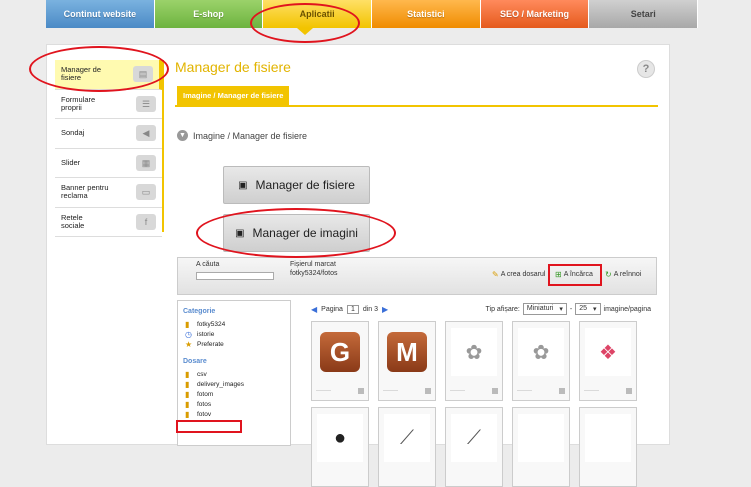  What do you see at coordinates (146, 103) in the screenshot?
I see `form-icon: ☰` at bounding box center [146, 103].